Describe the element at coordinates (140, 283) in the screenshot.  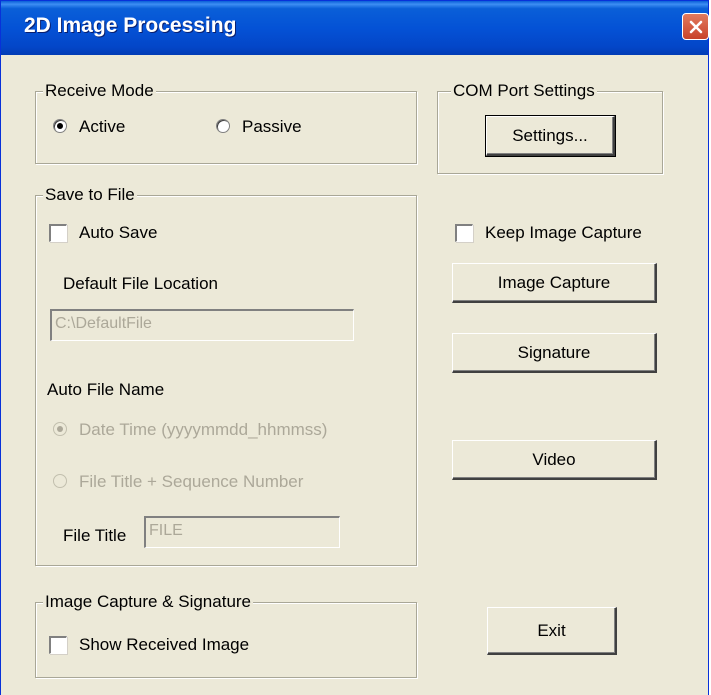
I see `default-location-label: Default File Location` at that location.